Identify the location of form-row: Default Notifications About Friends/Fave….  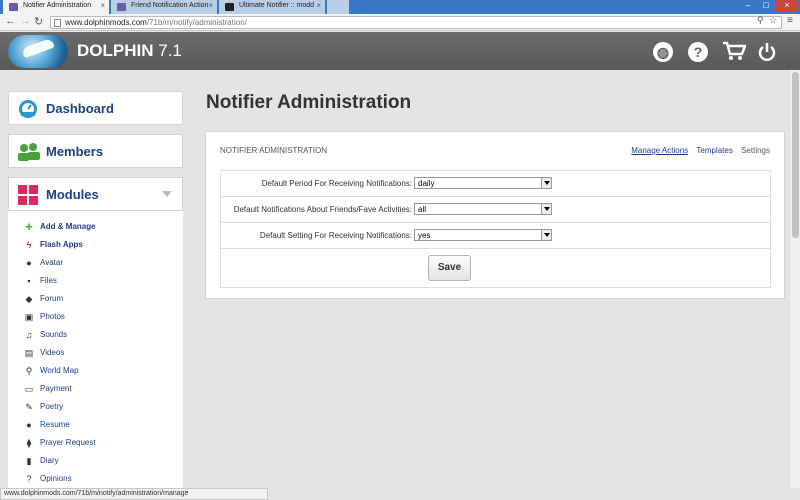
(495, 210).